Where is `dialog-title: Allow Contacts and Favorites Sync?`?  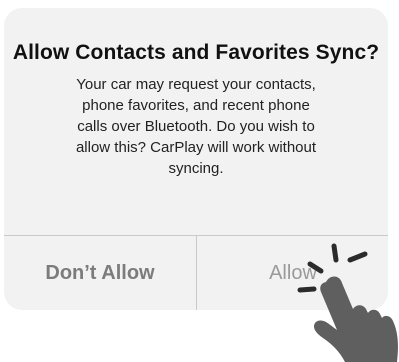 dialog-title: Allow Contacts and Favorites Sync? is located at coordinates (196, 52).